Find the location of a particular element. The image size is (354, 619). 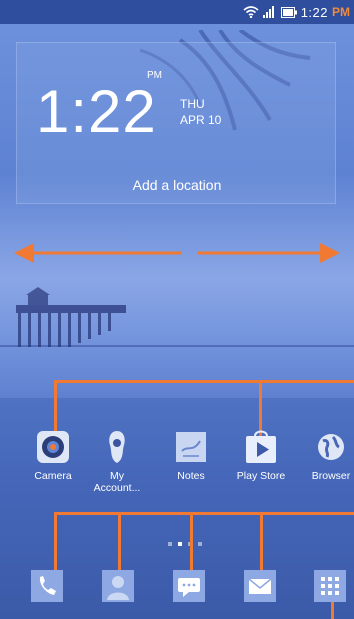

left-arrow-icon is located at coordinates (24, 253).